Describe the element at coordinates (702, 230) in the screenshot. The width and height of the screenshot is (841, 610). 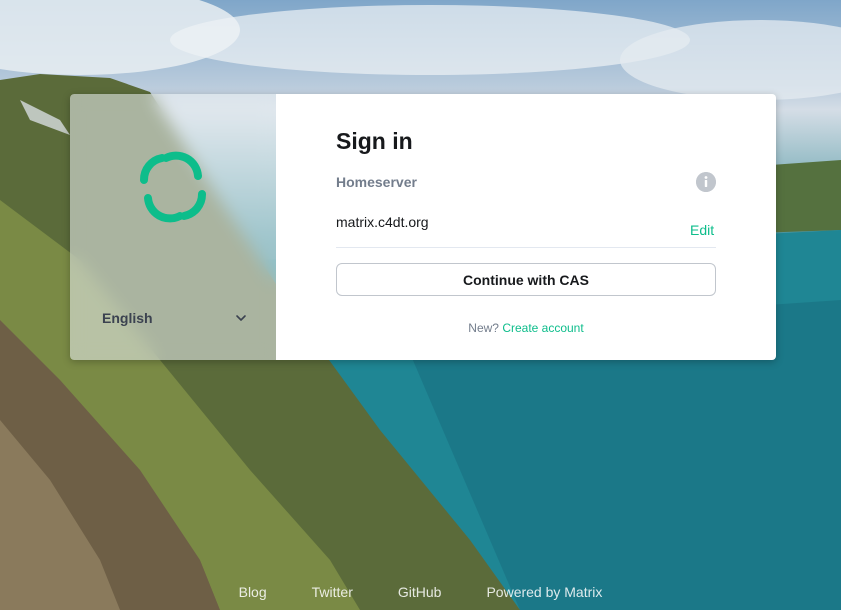
I see `edit-homeserver-link: Edit` at that location.